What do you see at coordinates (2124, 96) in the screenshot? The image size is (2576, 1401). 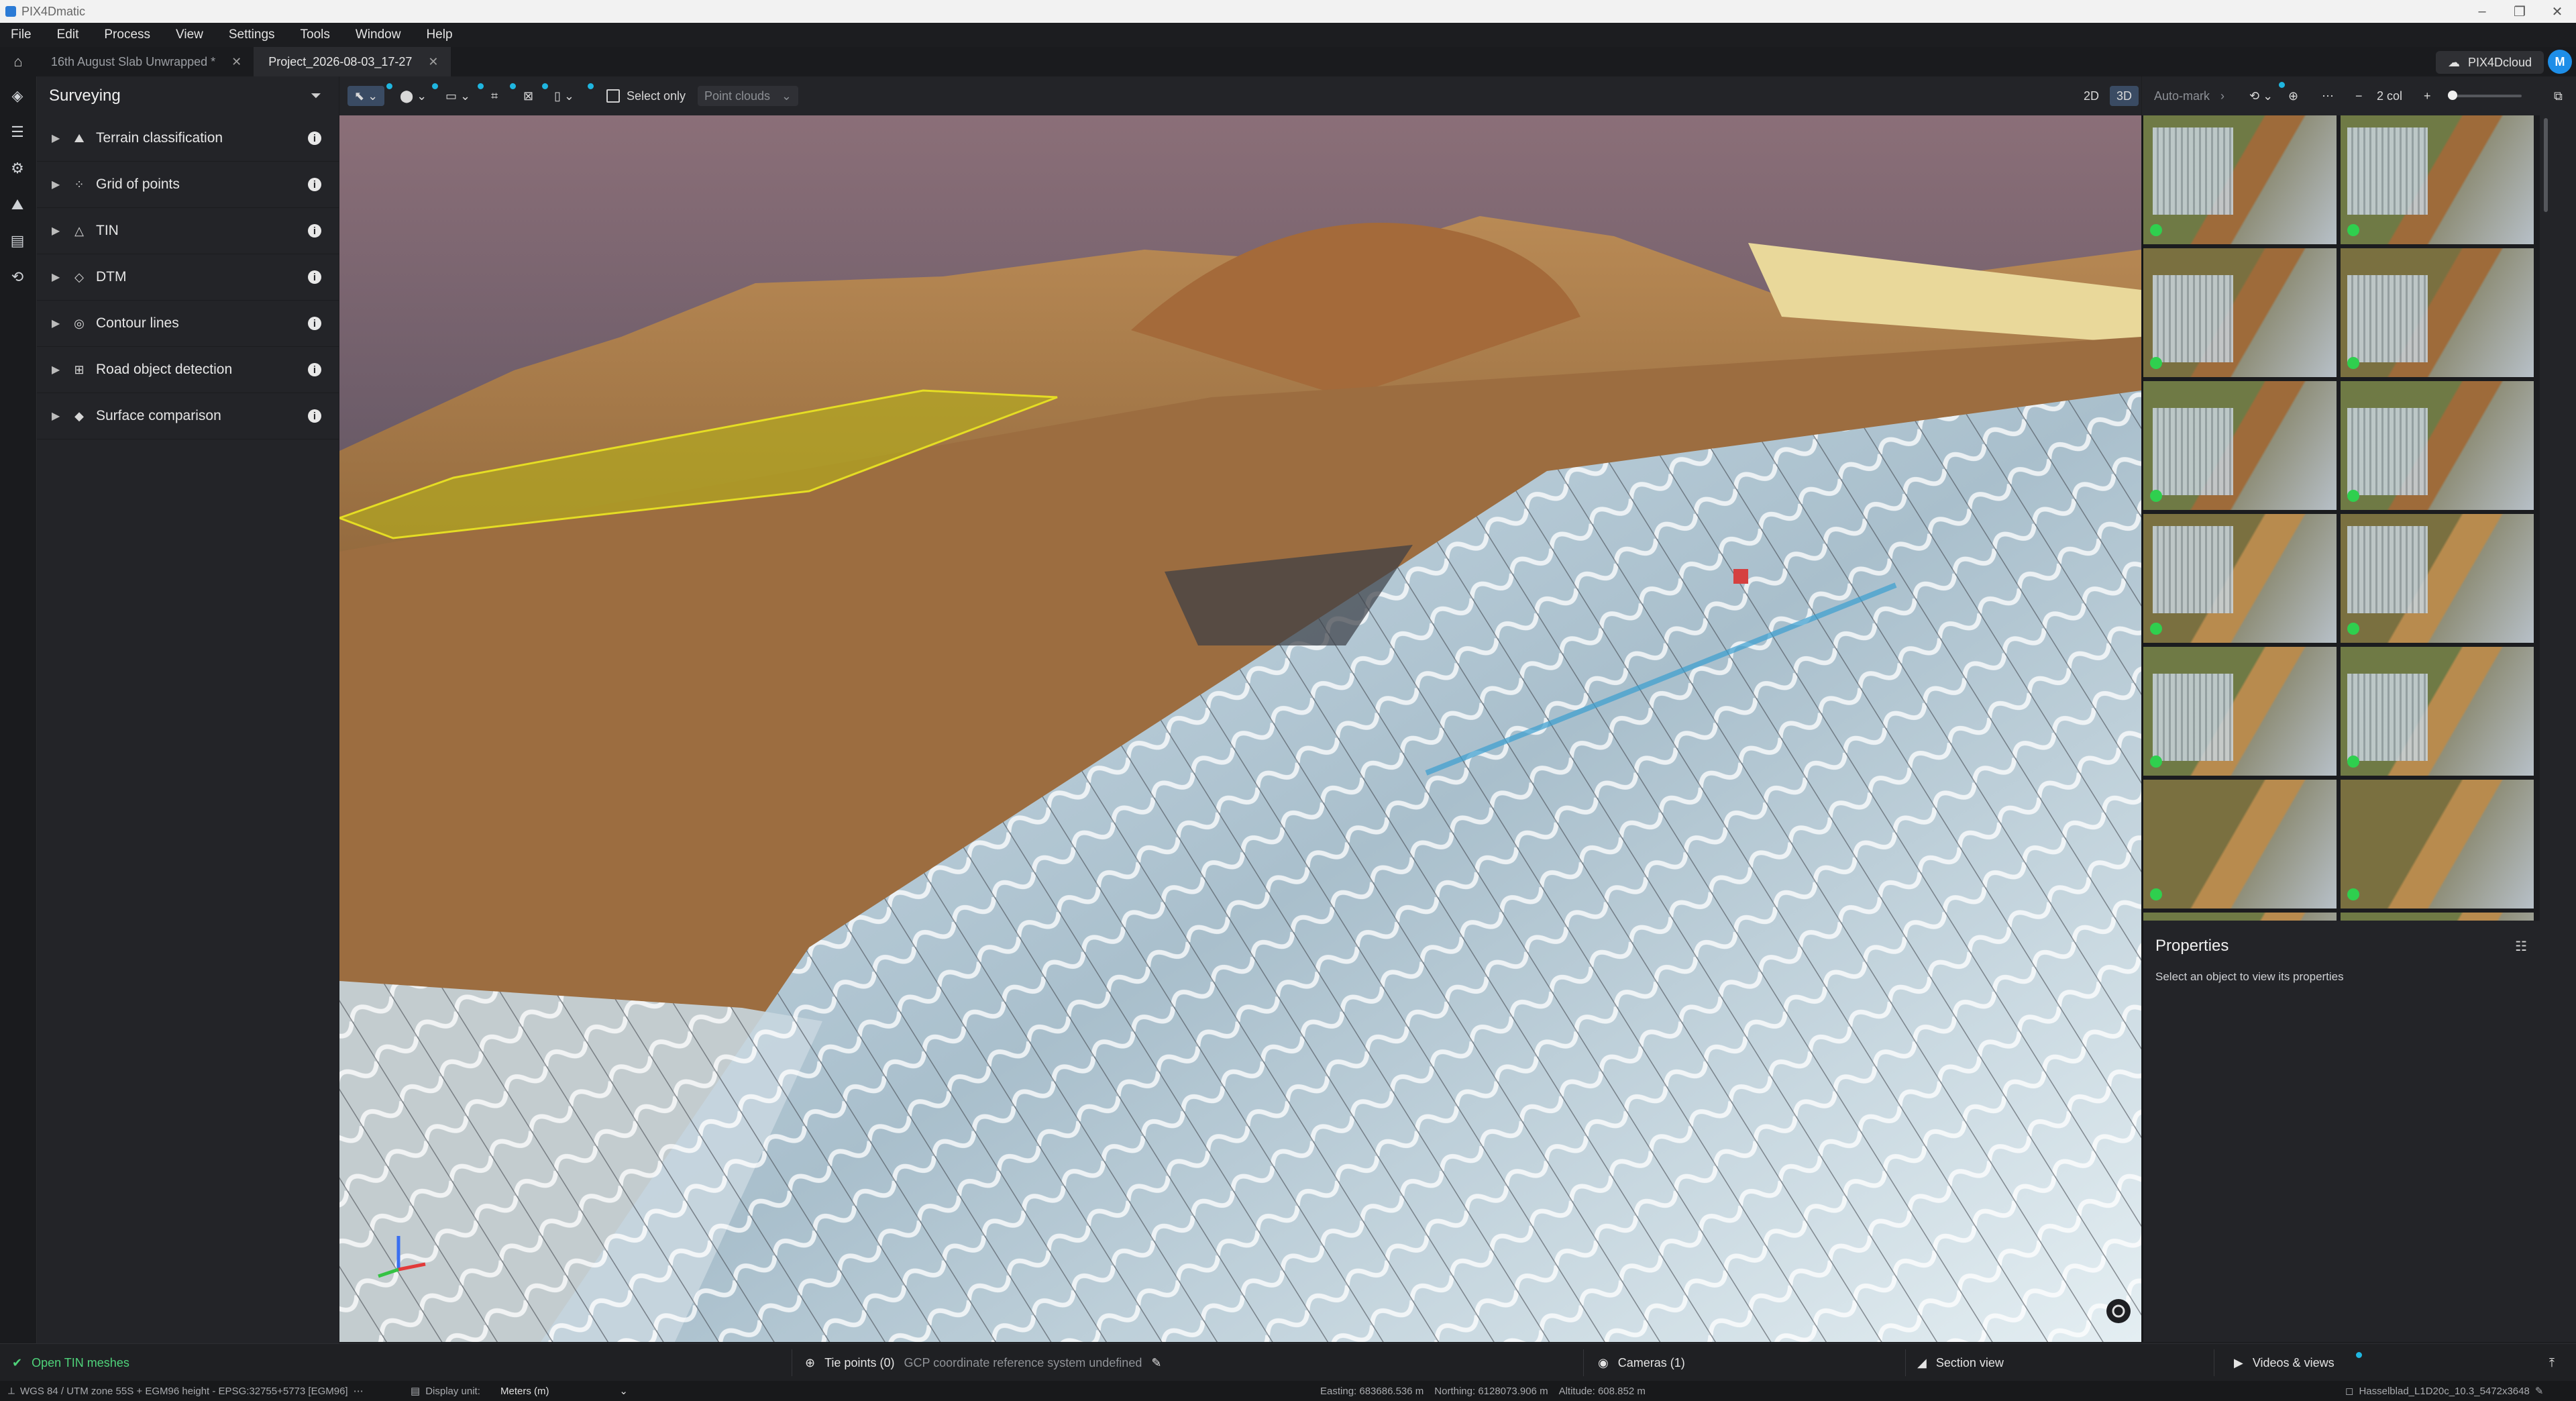 I see `view-3d-button: 3D` at bounding box center [2124, 96].